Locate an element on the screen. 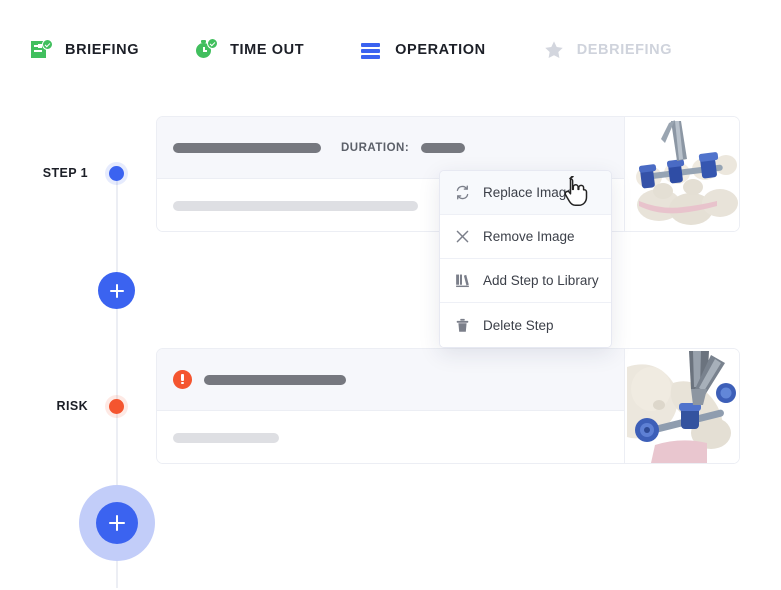 The width and height of the screenshot is (781, 590). add-section-inner is located at coordinates (117, 523).